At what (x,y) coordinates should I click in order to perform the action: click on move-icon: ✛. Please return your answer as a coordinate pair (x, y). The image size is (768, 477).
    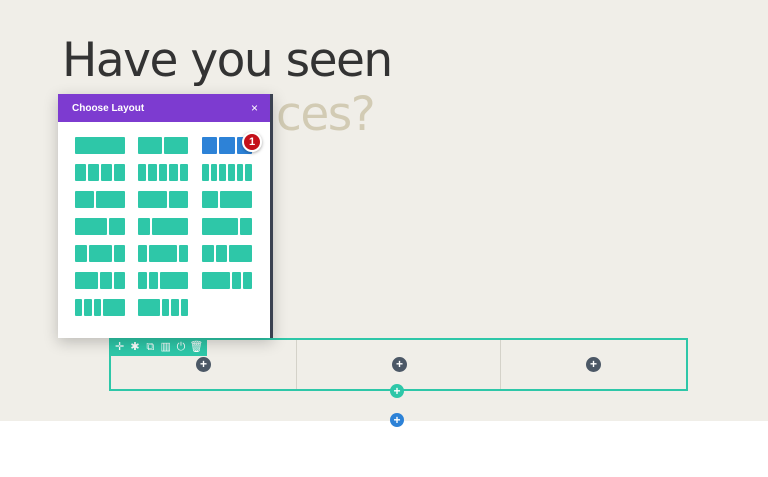
    Looking at the image, I should click on (120, 347).